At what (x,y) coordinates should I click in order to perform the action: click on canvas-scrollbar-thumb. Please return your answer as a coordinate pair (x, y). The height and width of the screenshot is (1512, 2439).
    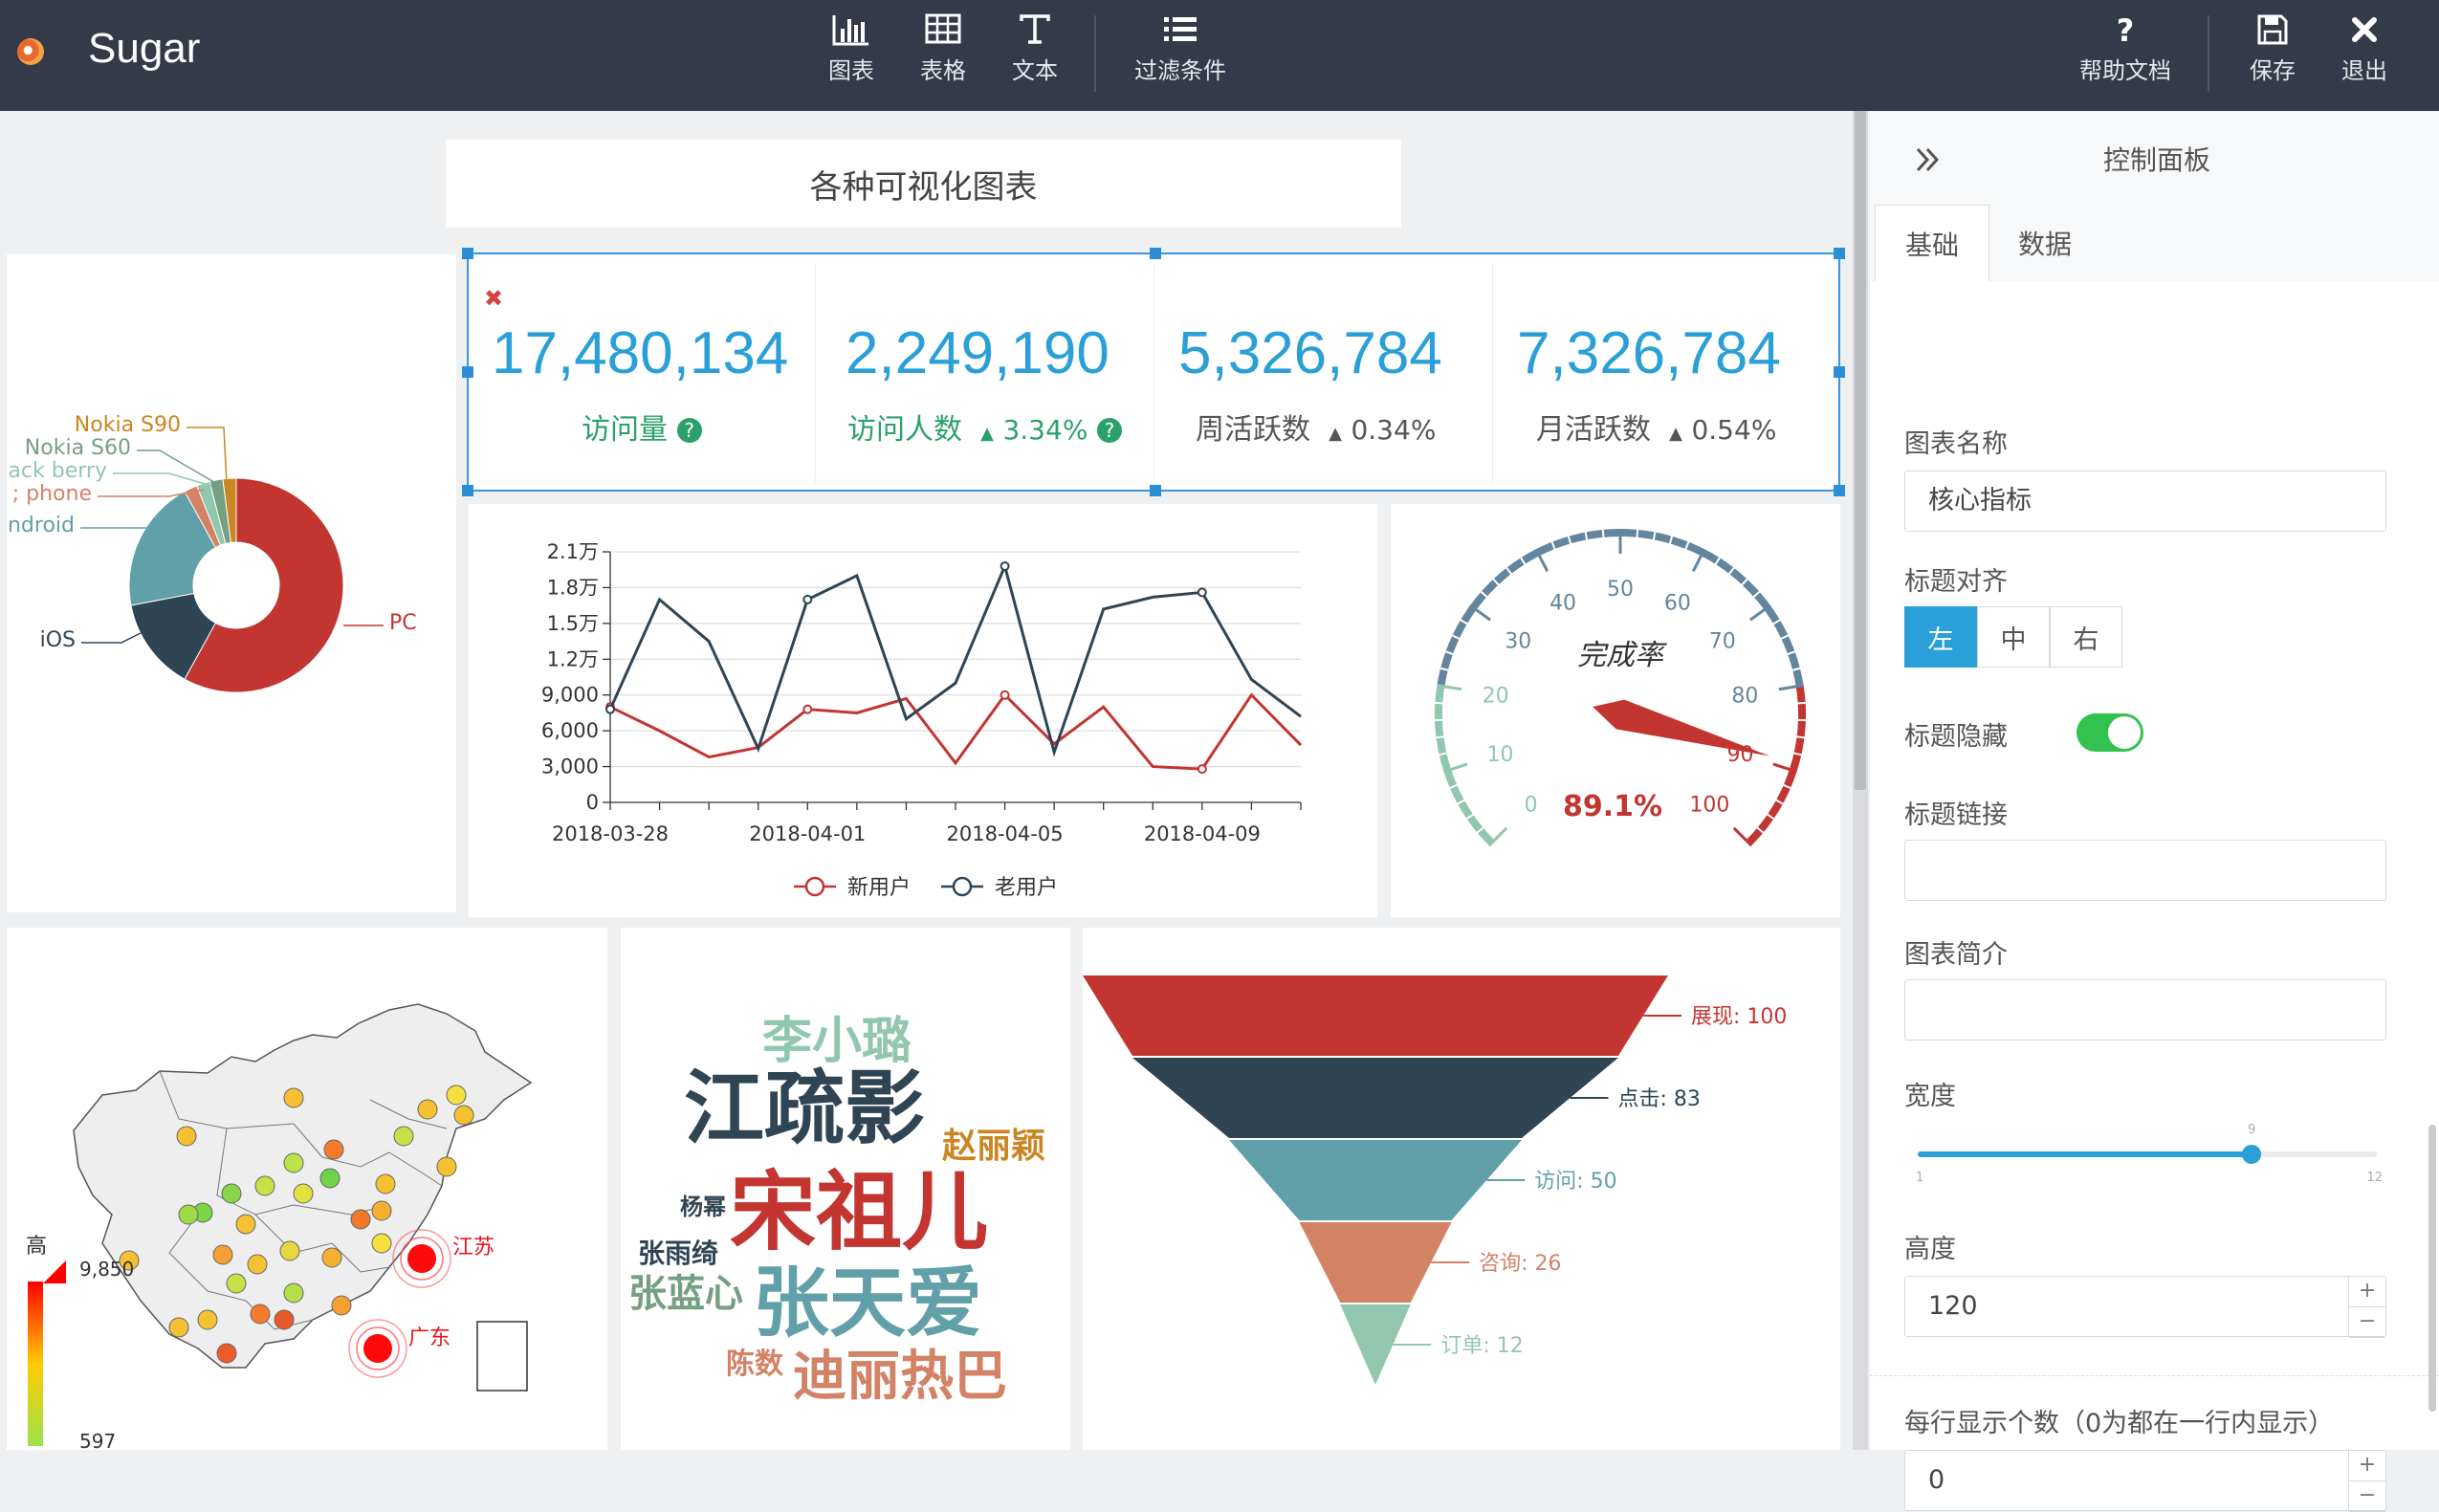
    Looking at the image, I should click on (1860, 450).